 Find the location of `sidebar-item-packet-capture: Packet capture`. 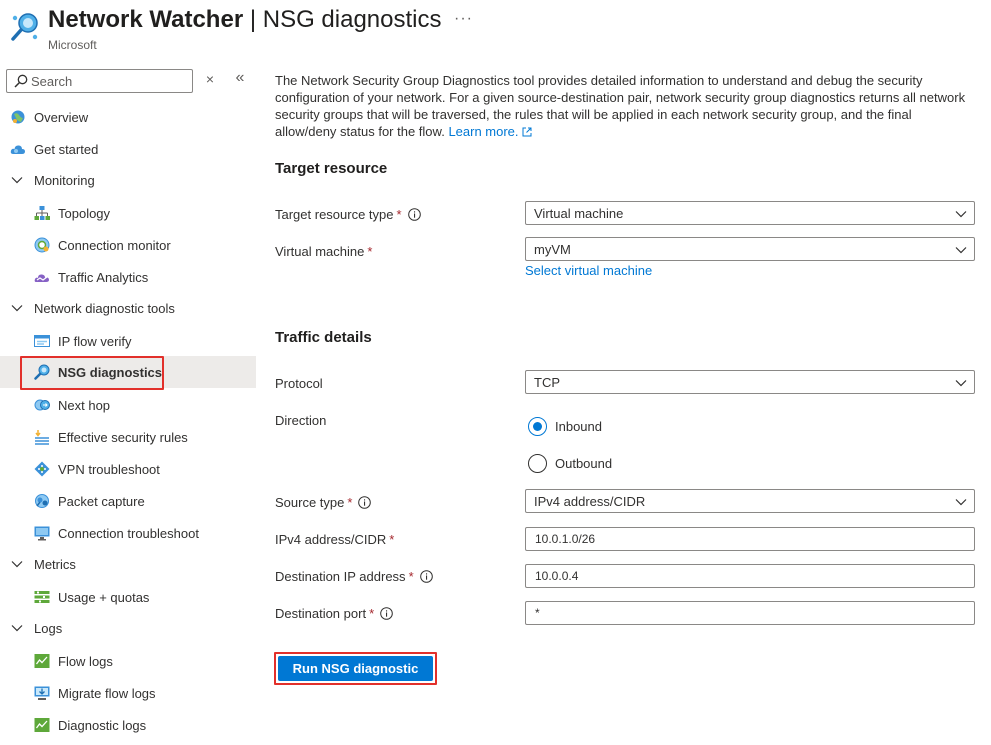

sidebar-item-packet-capture: Packet capture is located at coordinates (128, 501).